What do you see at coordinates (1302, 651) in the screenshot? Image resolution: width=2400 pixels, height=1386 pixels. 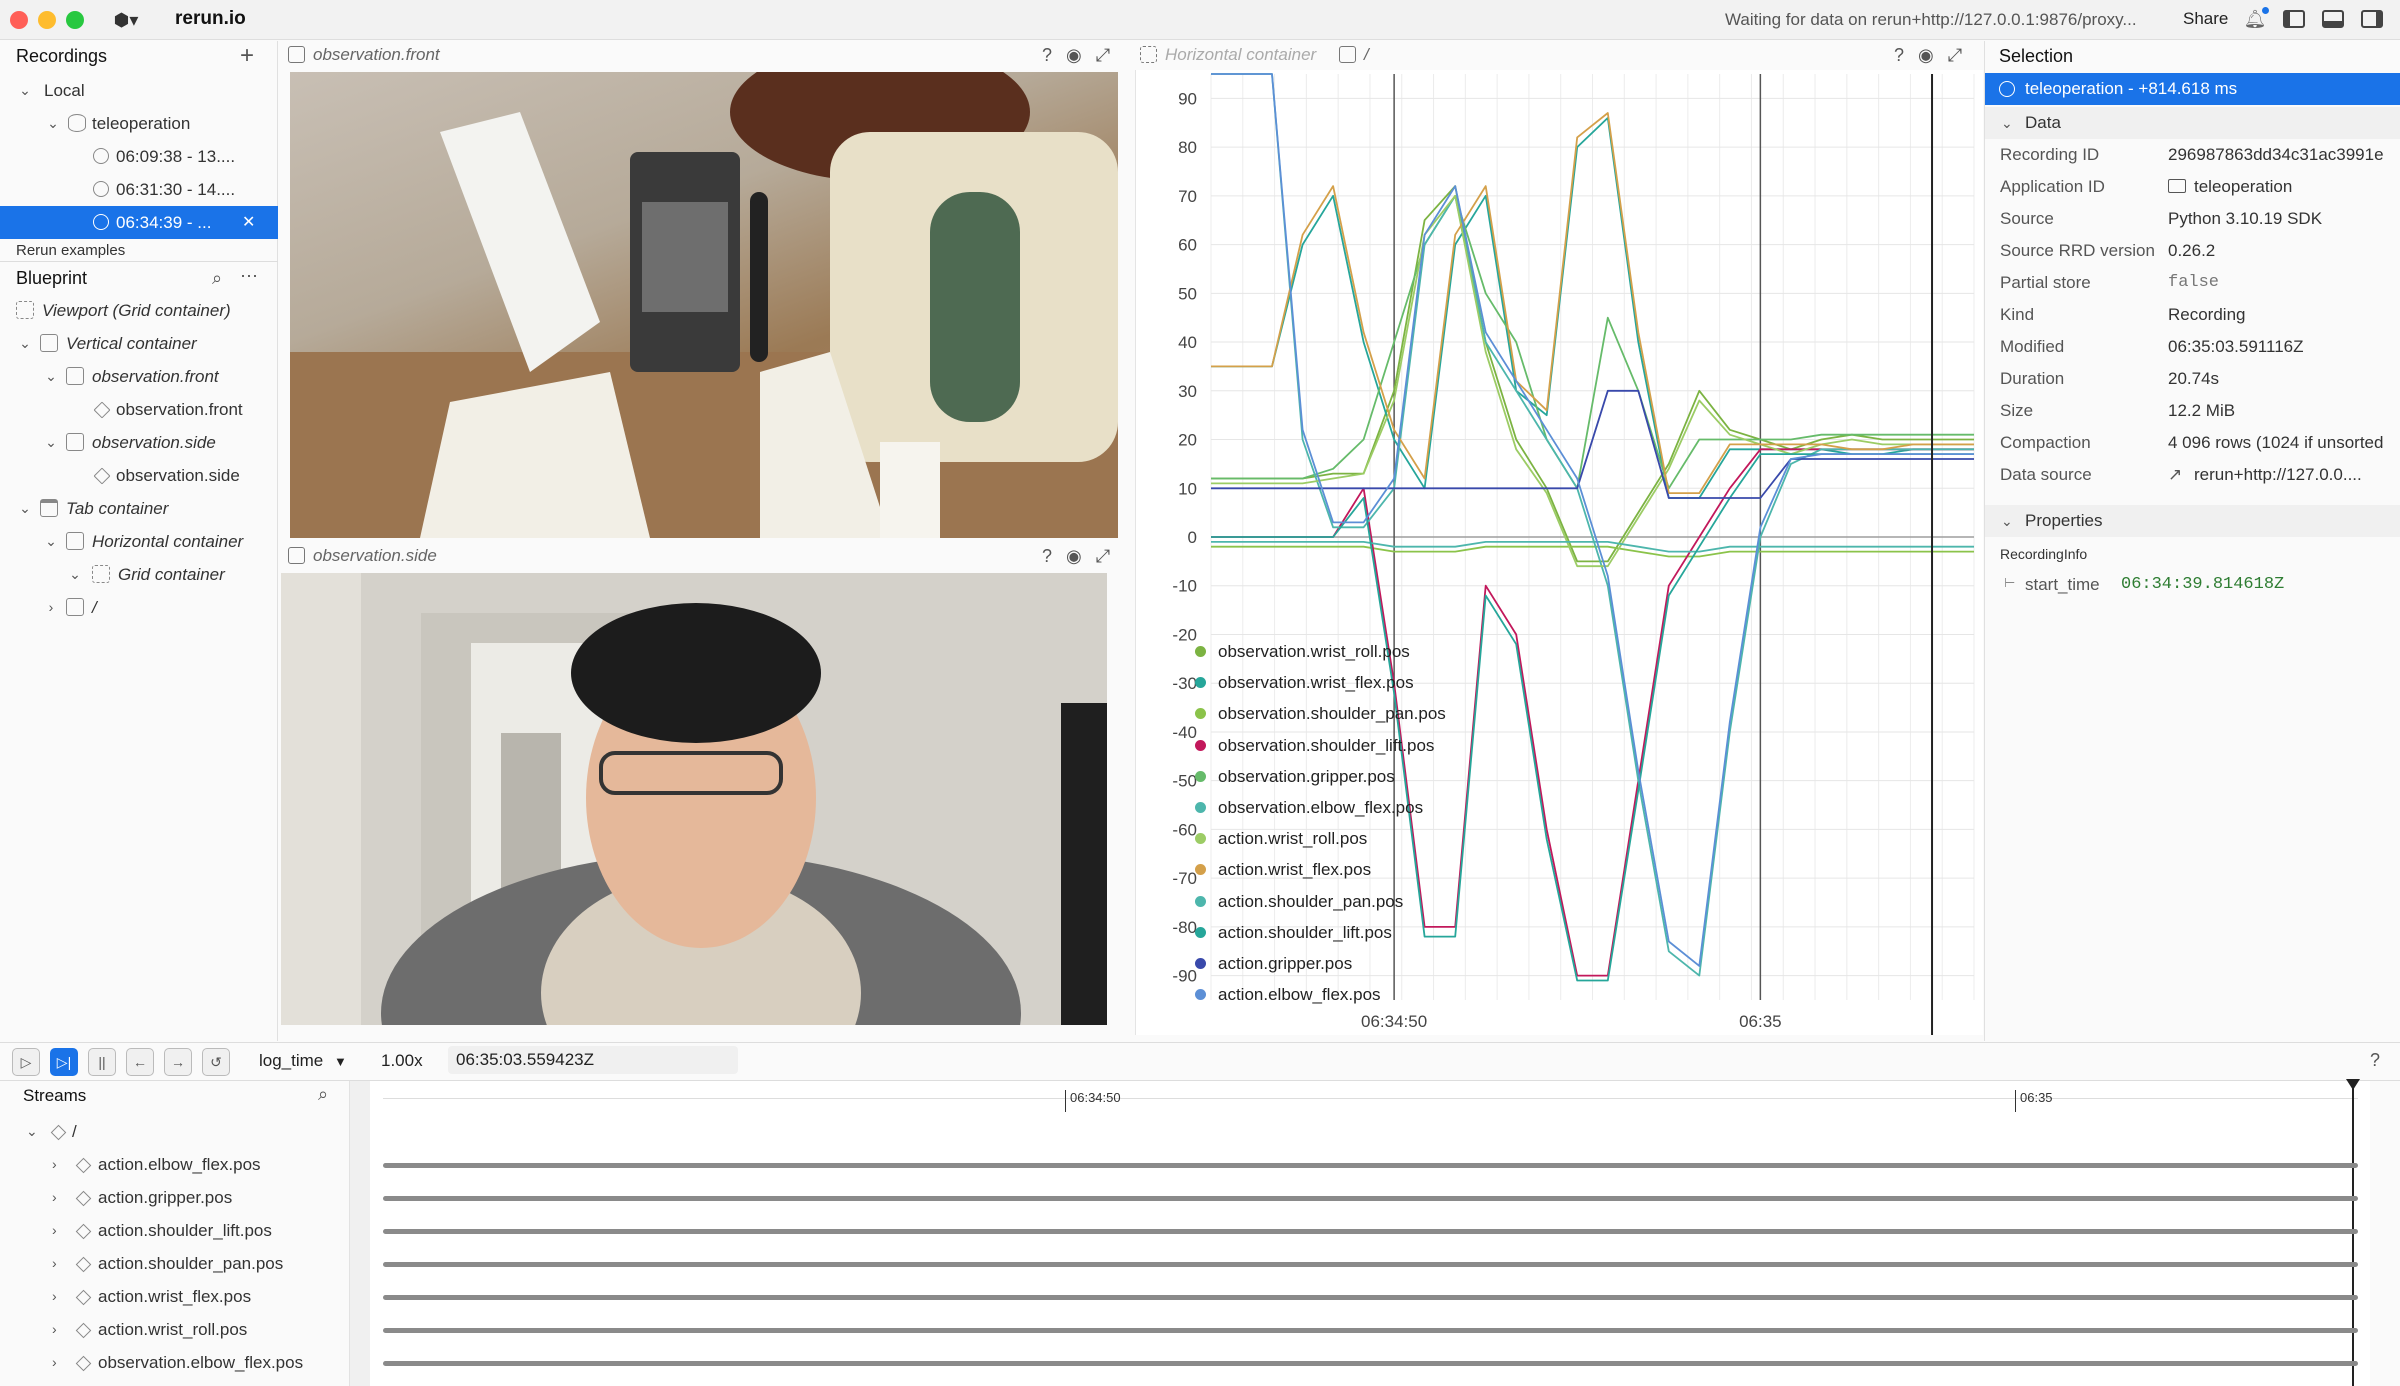 I see `legend-entry: observation.wrist_roll.pos` at bounding box center [1302, 651].